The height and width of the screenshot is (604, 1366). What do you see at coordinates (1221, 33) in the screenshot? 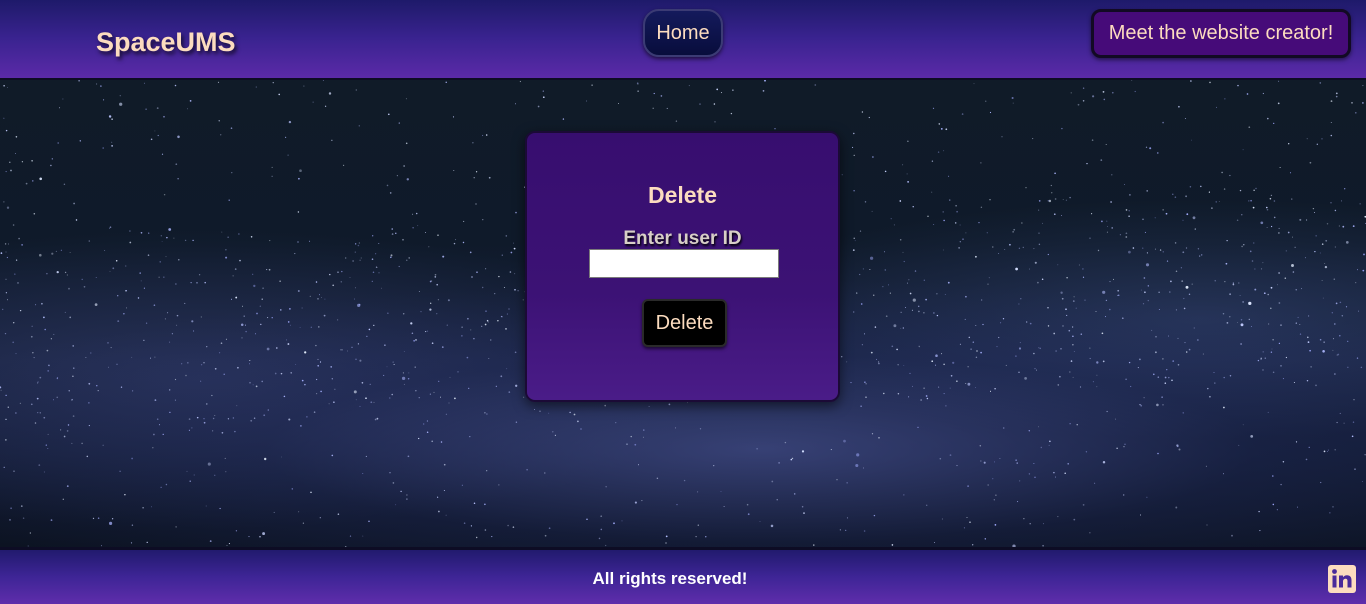
I see `meet-creator-button: Meet the website creator!` at bounding box center [1221, 33].